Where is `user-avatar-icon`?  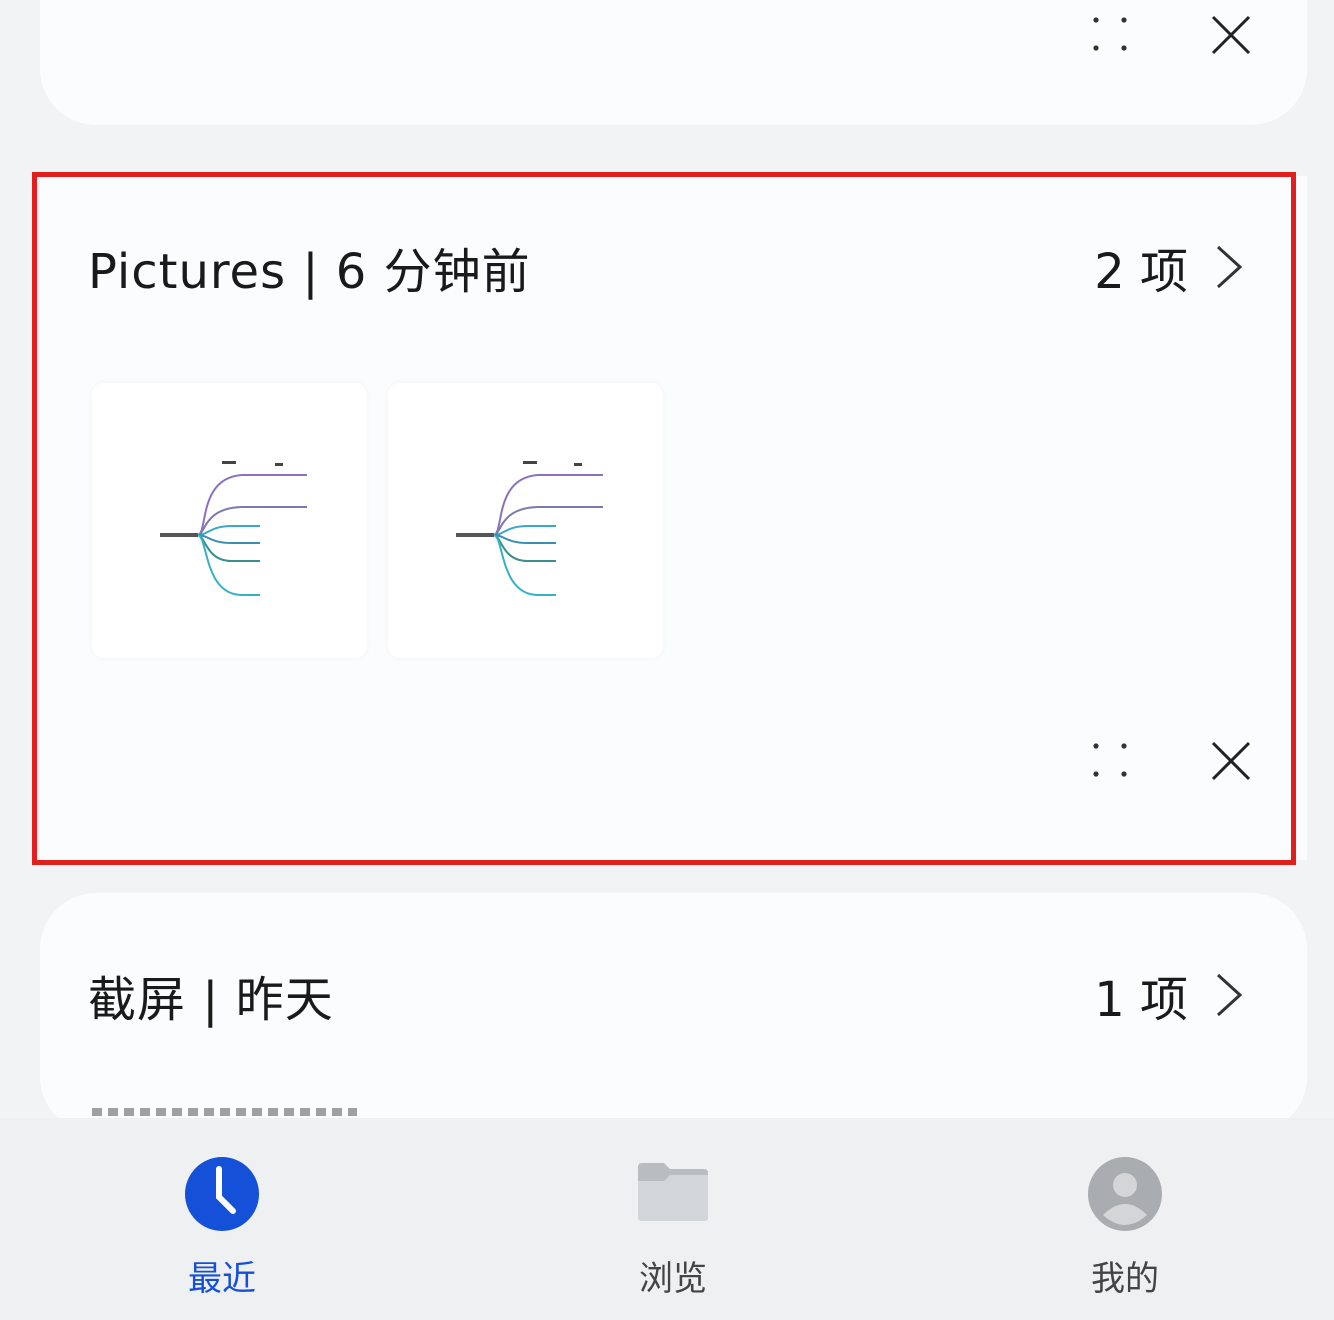 user-avatar-icon is located at coordinates (1125, 1194).